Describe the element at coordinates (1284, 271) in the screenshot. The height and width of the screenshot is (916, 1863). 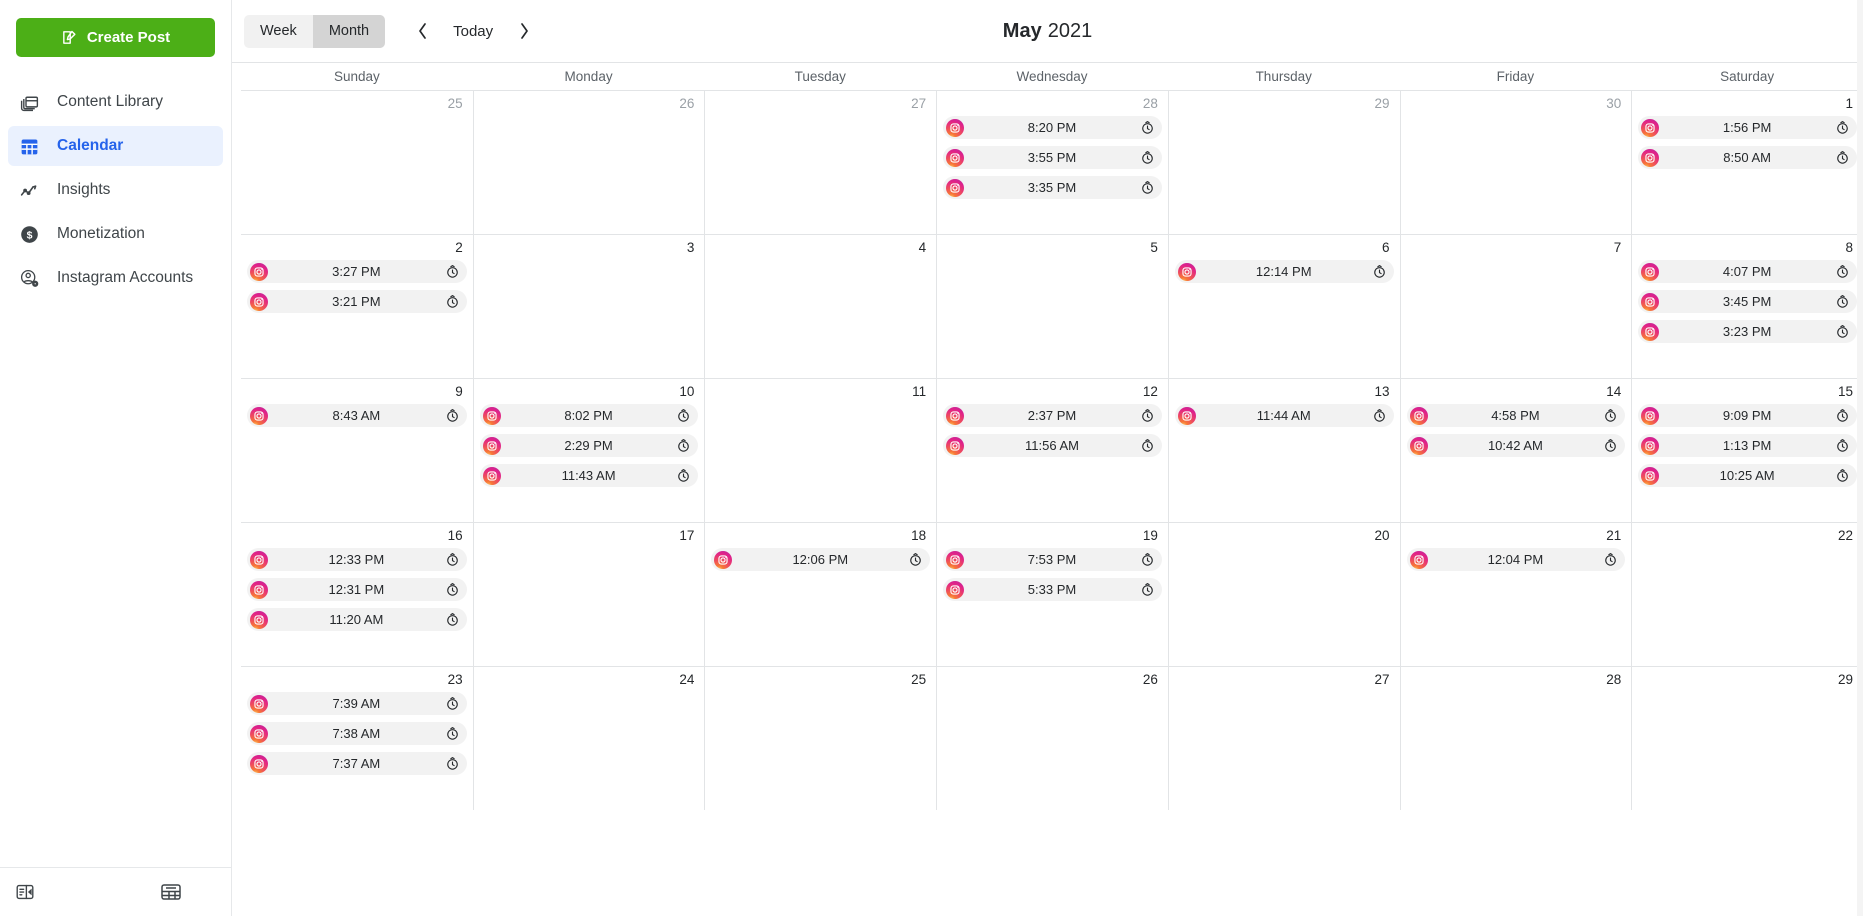
I see `scheduled-post-event: 12:14 PM` at that location.